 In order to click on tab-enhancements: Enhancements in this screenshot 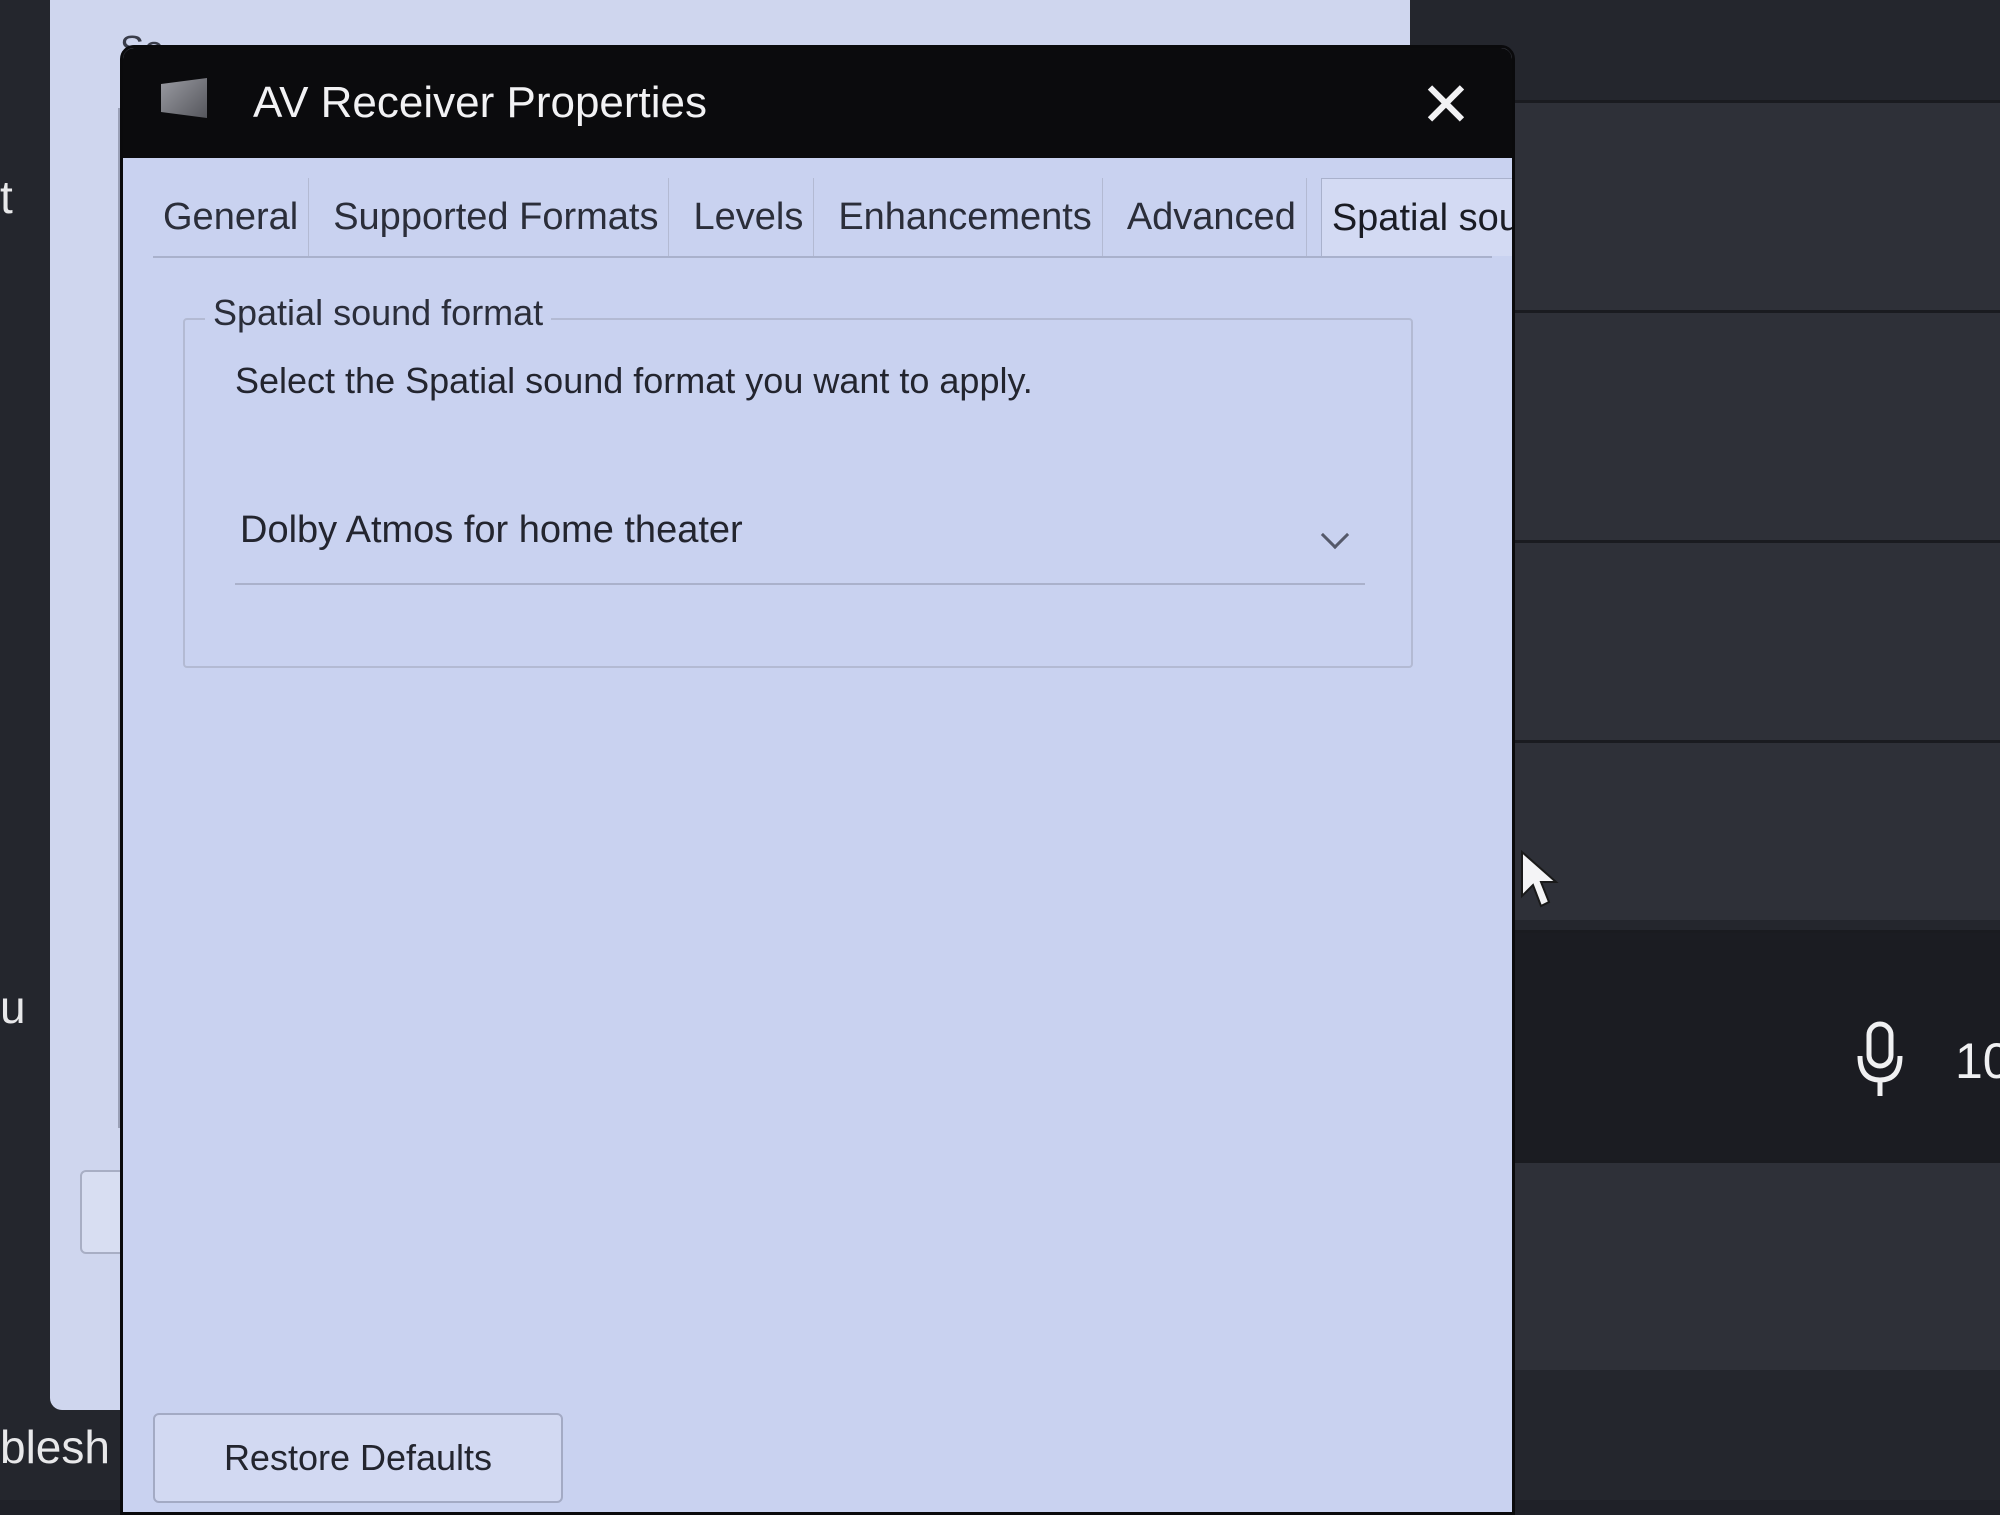, I will do `click(965, 217)`.